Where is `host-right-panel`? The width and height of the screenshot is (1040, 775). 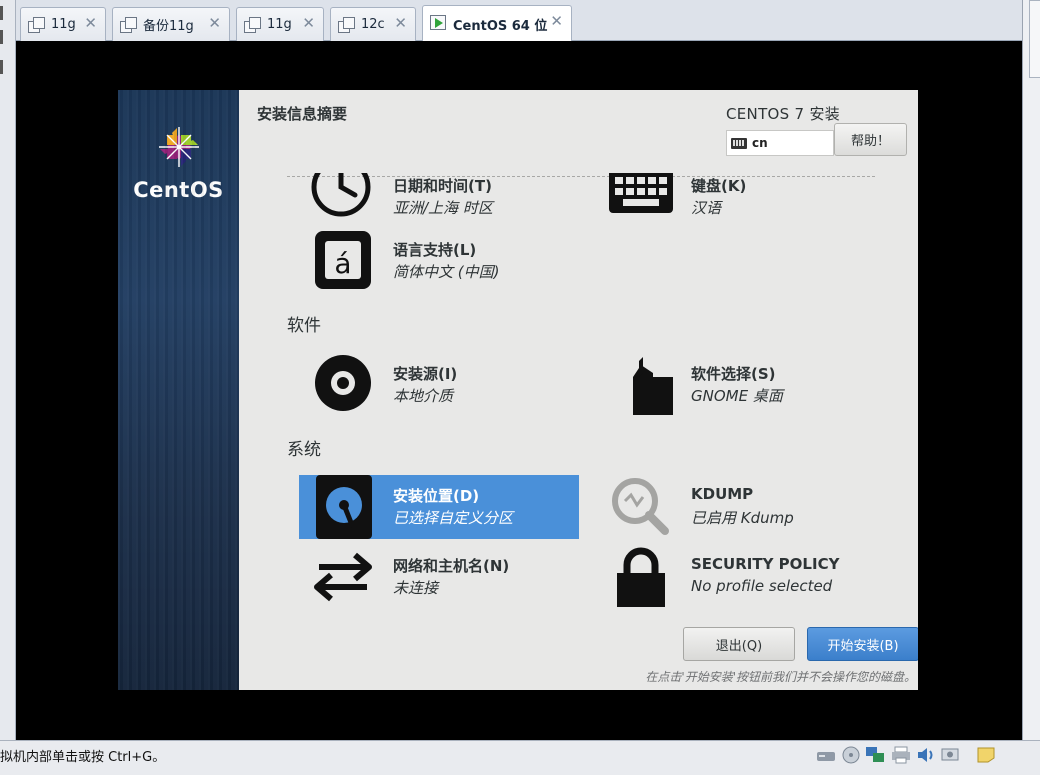
host-right-panel is located at coordinates (1031, 370).